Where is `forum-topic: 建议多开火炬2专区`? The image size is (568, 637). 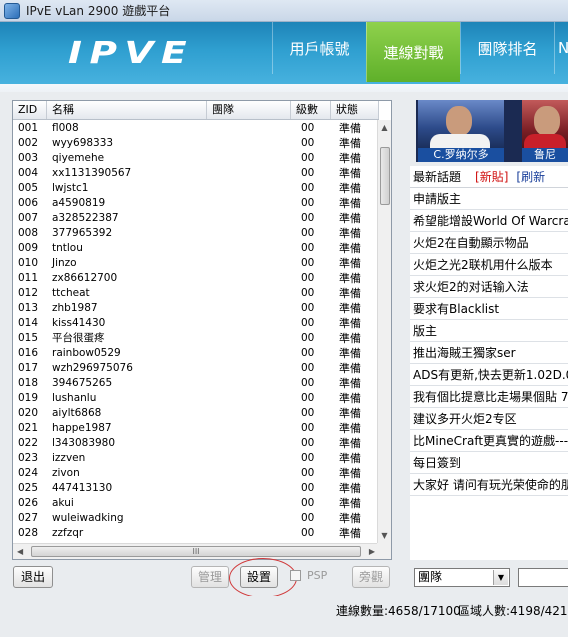 forum-topic: 建议多开火炬2专区 is located at coordinates (489, 419).